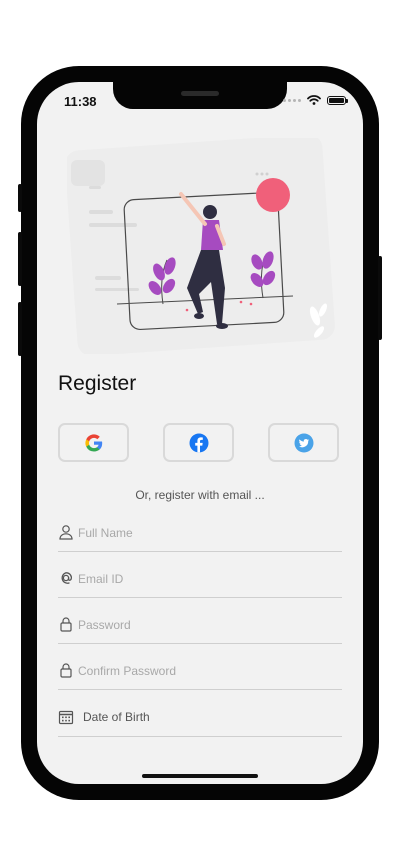 This screenshot has width=400, height=866. What do you see at coordinates (20, 259) in the screenshot?
I see `volume-up-button` at bounding box center [20, 259].